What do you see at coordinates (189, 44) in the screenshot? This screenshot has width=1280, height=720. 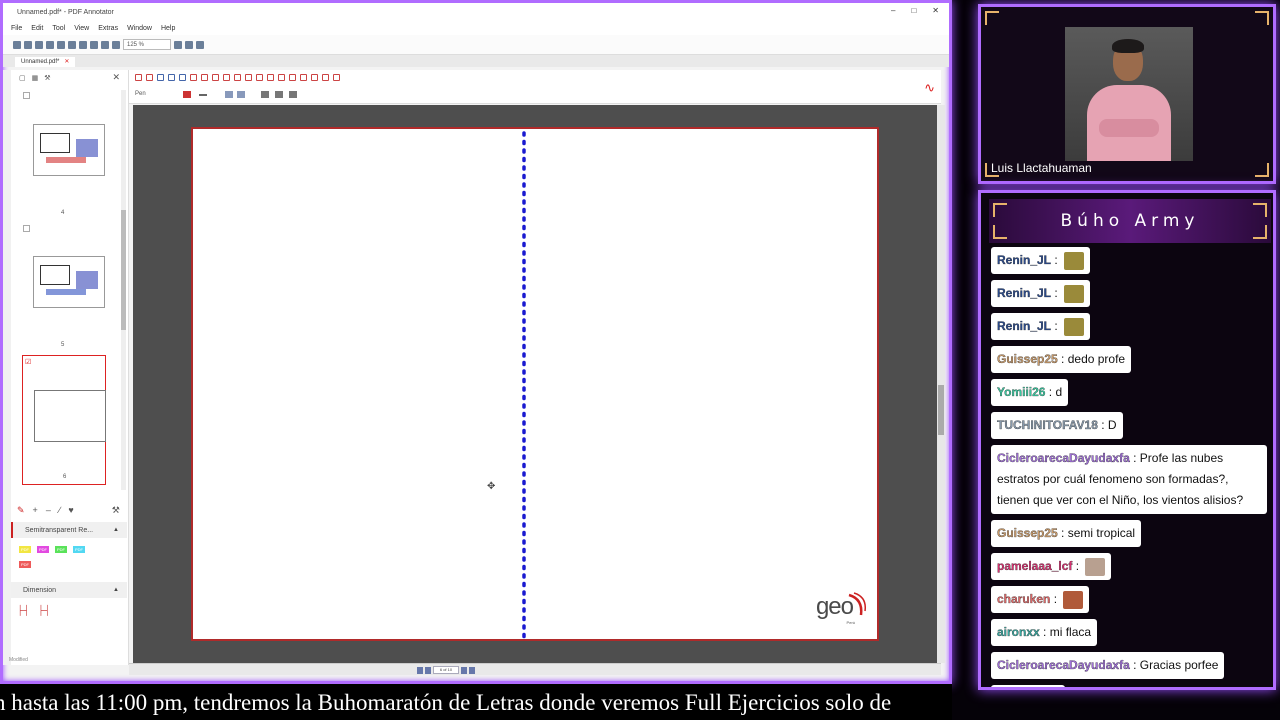 I see `fit-page-icon` at bounding box center [189, 44].